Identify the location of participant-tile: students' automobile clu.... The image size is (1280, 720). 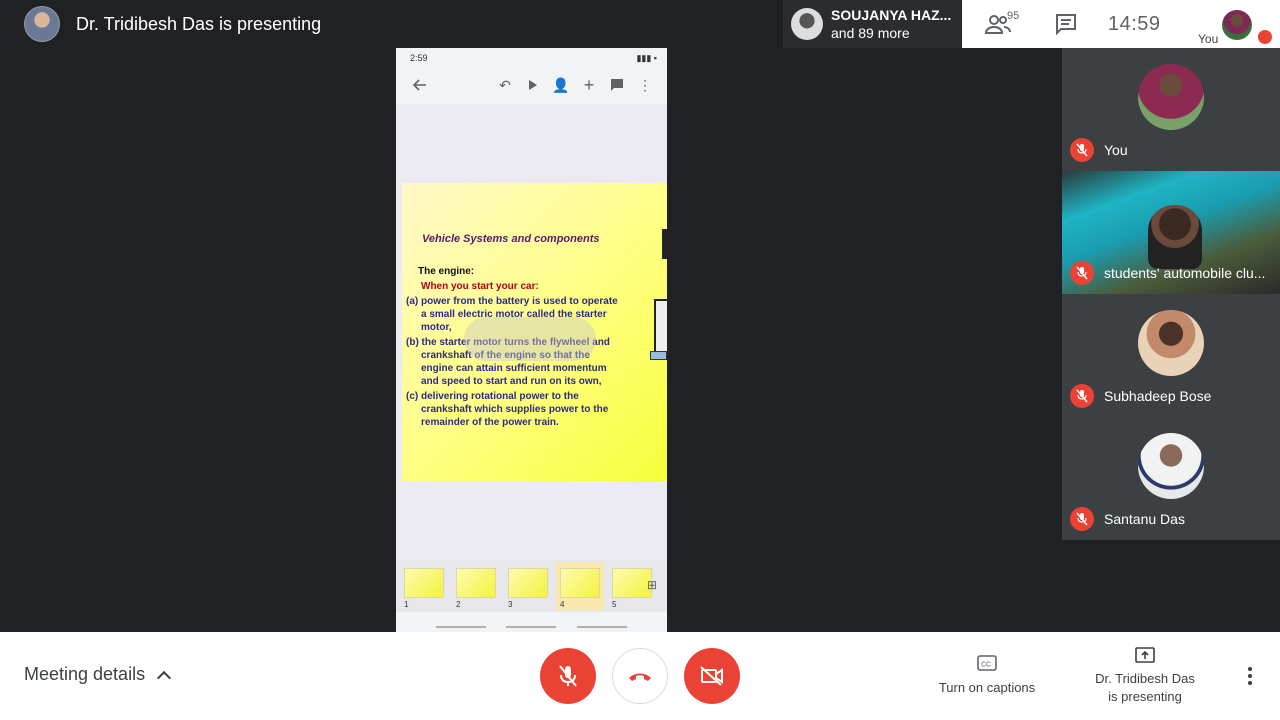
(1171, 232).